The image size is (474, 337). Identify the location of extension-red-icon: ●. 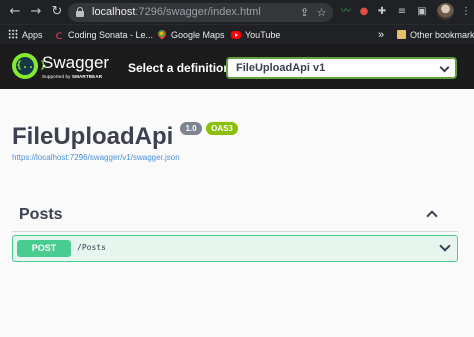
(364, 12).